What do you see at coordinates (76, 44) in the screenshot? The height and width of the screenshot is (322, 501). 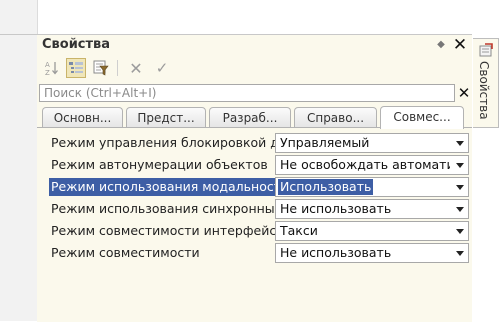 I see `panel-title: Свойства` at bounding box center [76, 44].